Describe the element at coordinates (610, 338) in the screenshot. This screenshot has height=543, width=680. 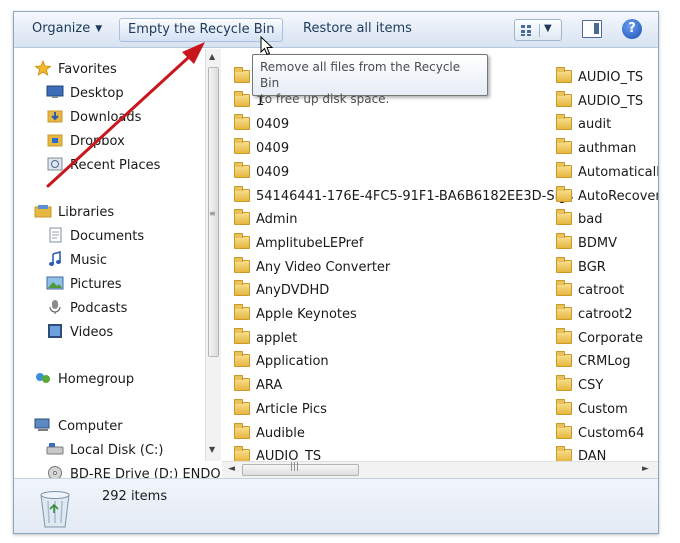
I see `file-item-label: Corporate` at that location.